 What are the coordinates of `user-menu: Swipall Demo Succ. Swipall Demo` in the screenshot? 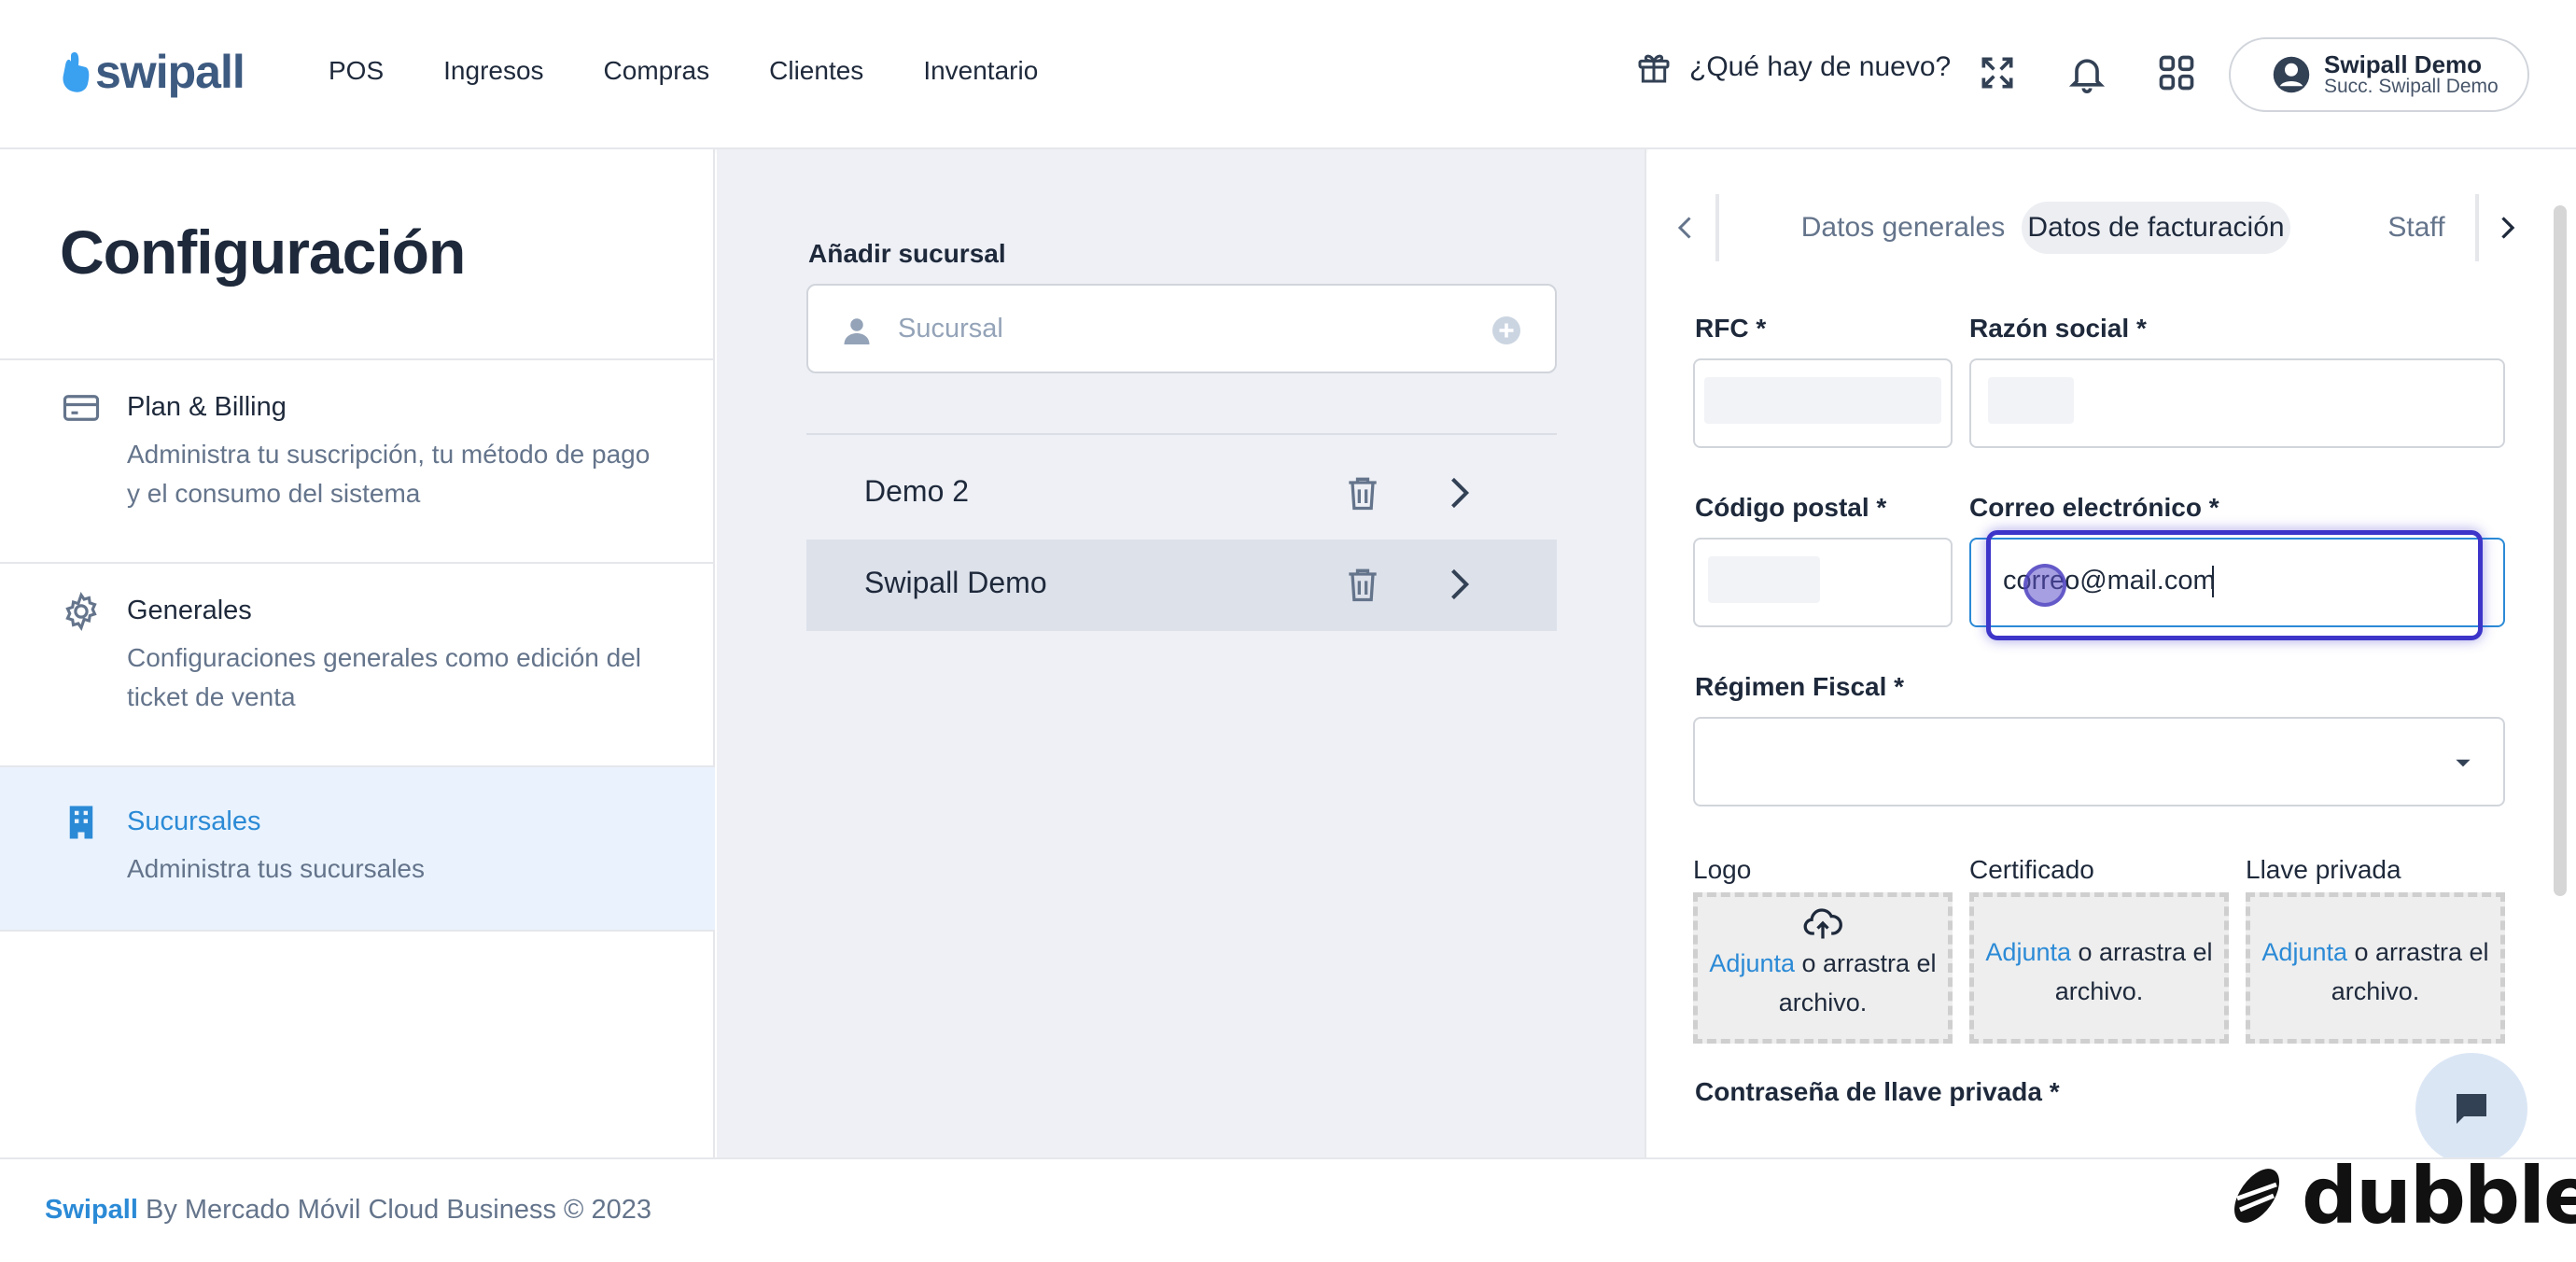 It's located at (2379, 74).